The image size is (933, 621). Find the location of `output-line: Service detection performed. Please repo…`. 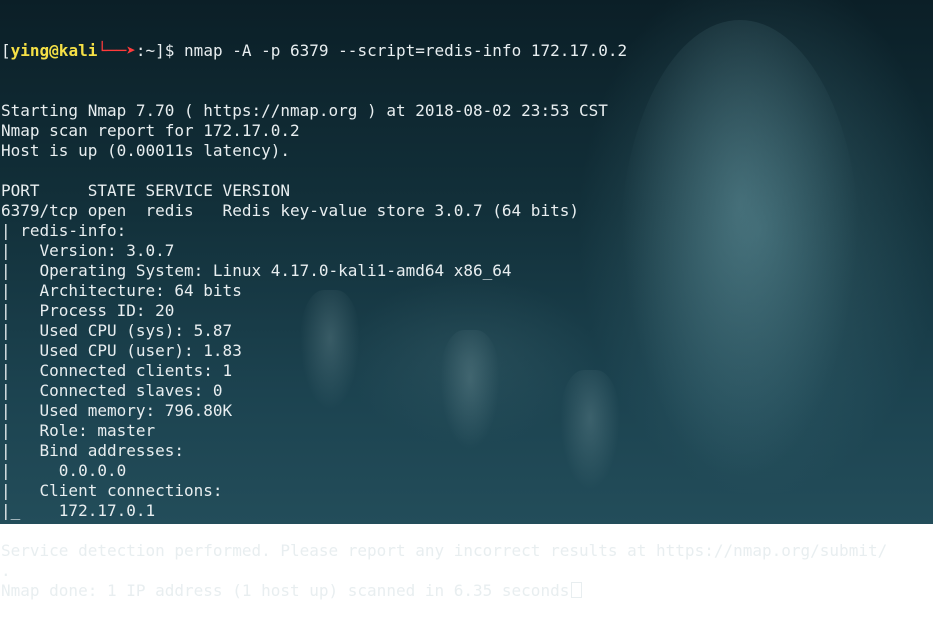

output-line: Service detection performed. Please repo… is located at coordinates (444, 550).